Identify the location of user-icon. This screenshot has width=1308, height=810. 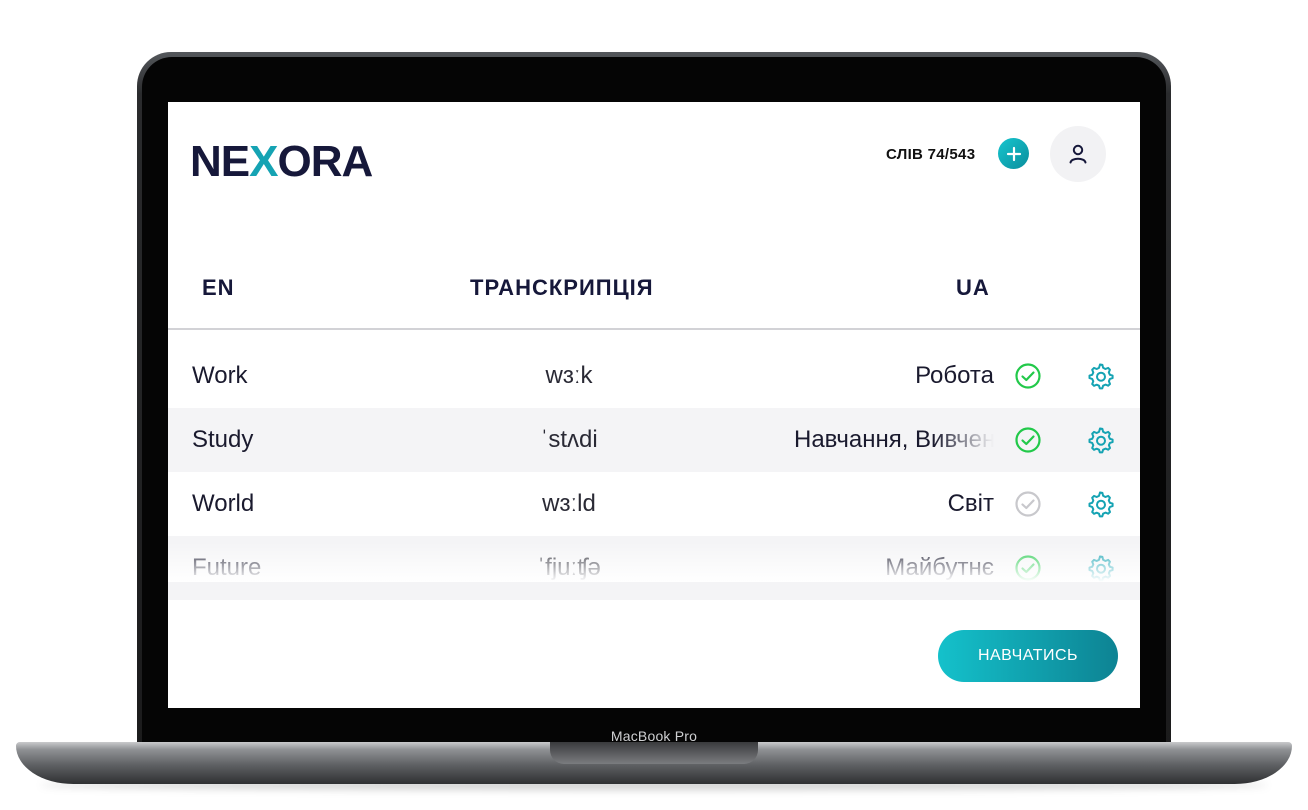
(1078, 154).